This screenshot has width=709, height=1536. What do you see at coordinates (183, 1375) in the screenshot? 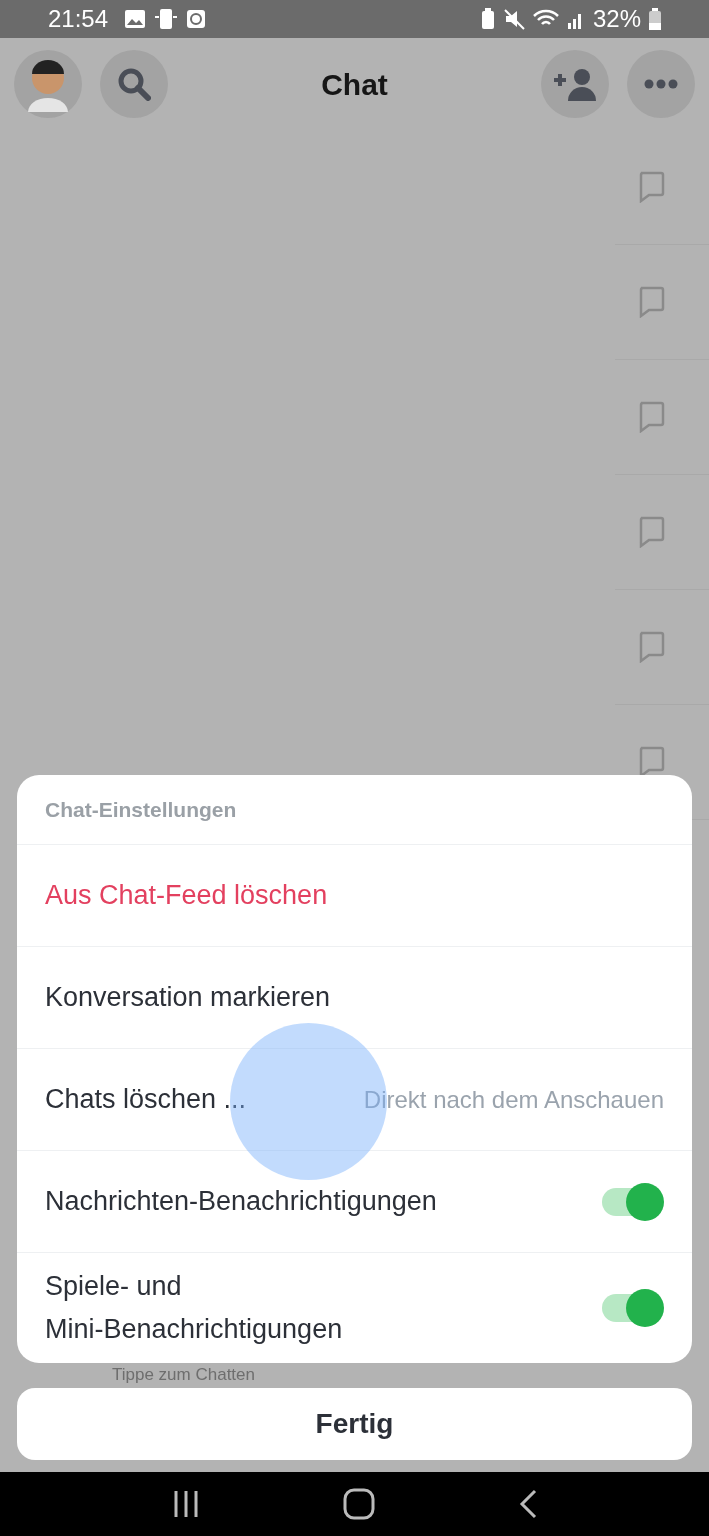
I see `chat-hint: Tippe zum Chatten` at bounding box center [183, 1375].